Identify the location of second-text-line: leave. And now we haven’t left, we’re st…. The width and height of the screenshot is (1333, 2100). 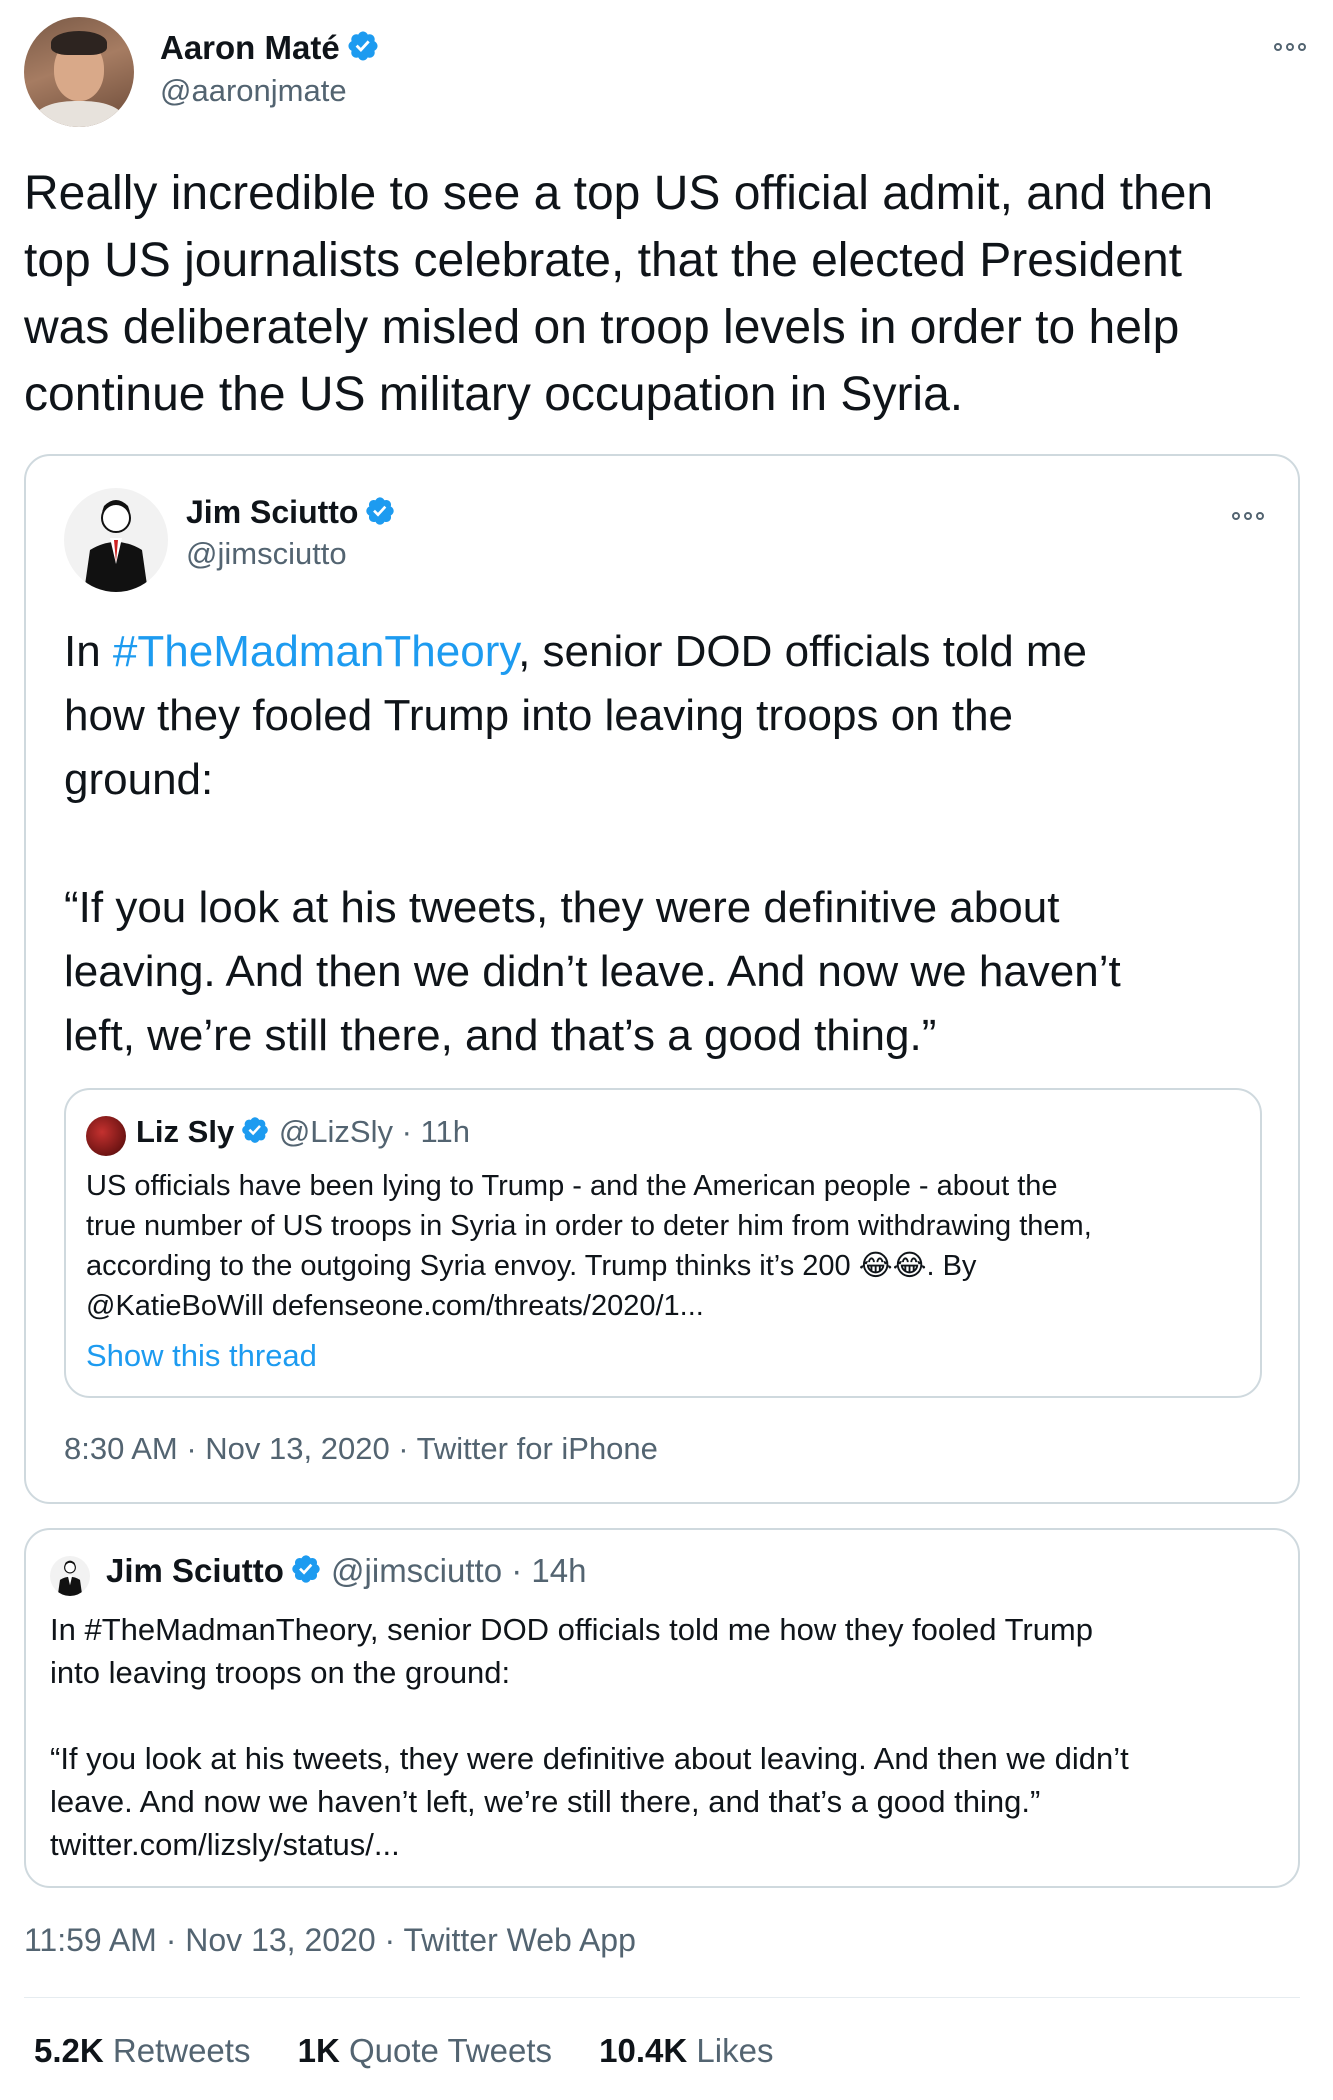
(545, 1801).